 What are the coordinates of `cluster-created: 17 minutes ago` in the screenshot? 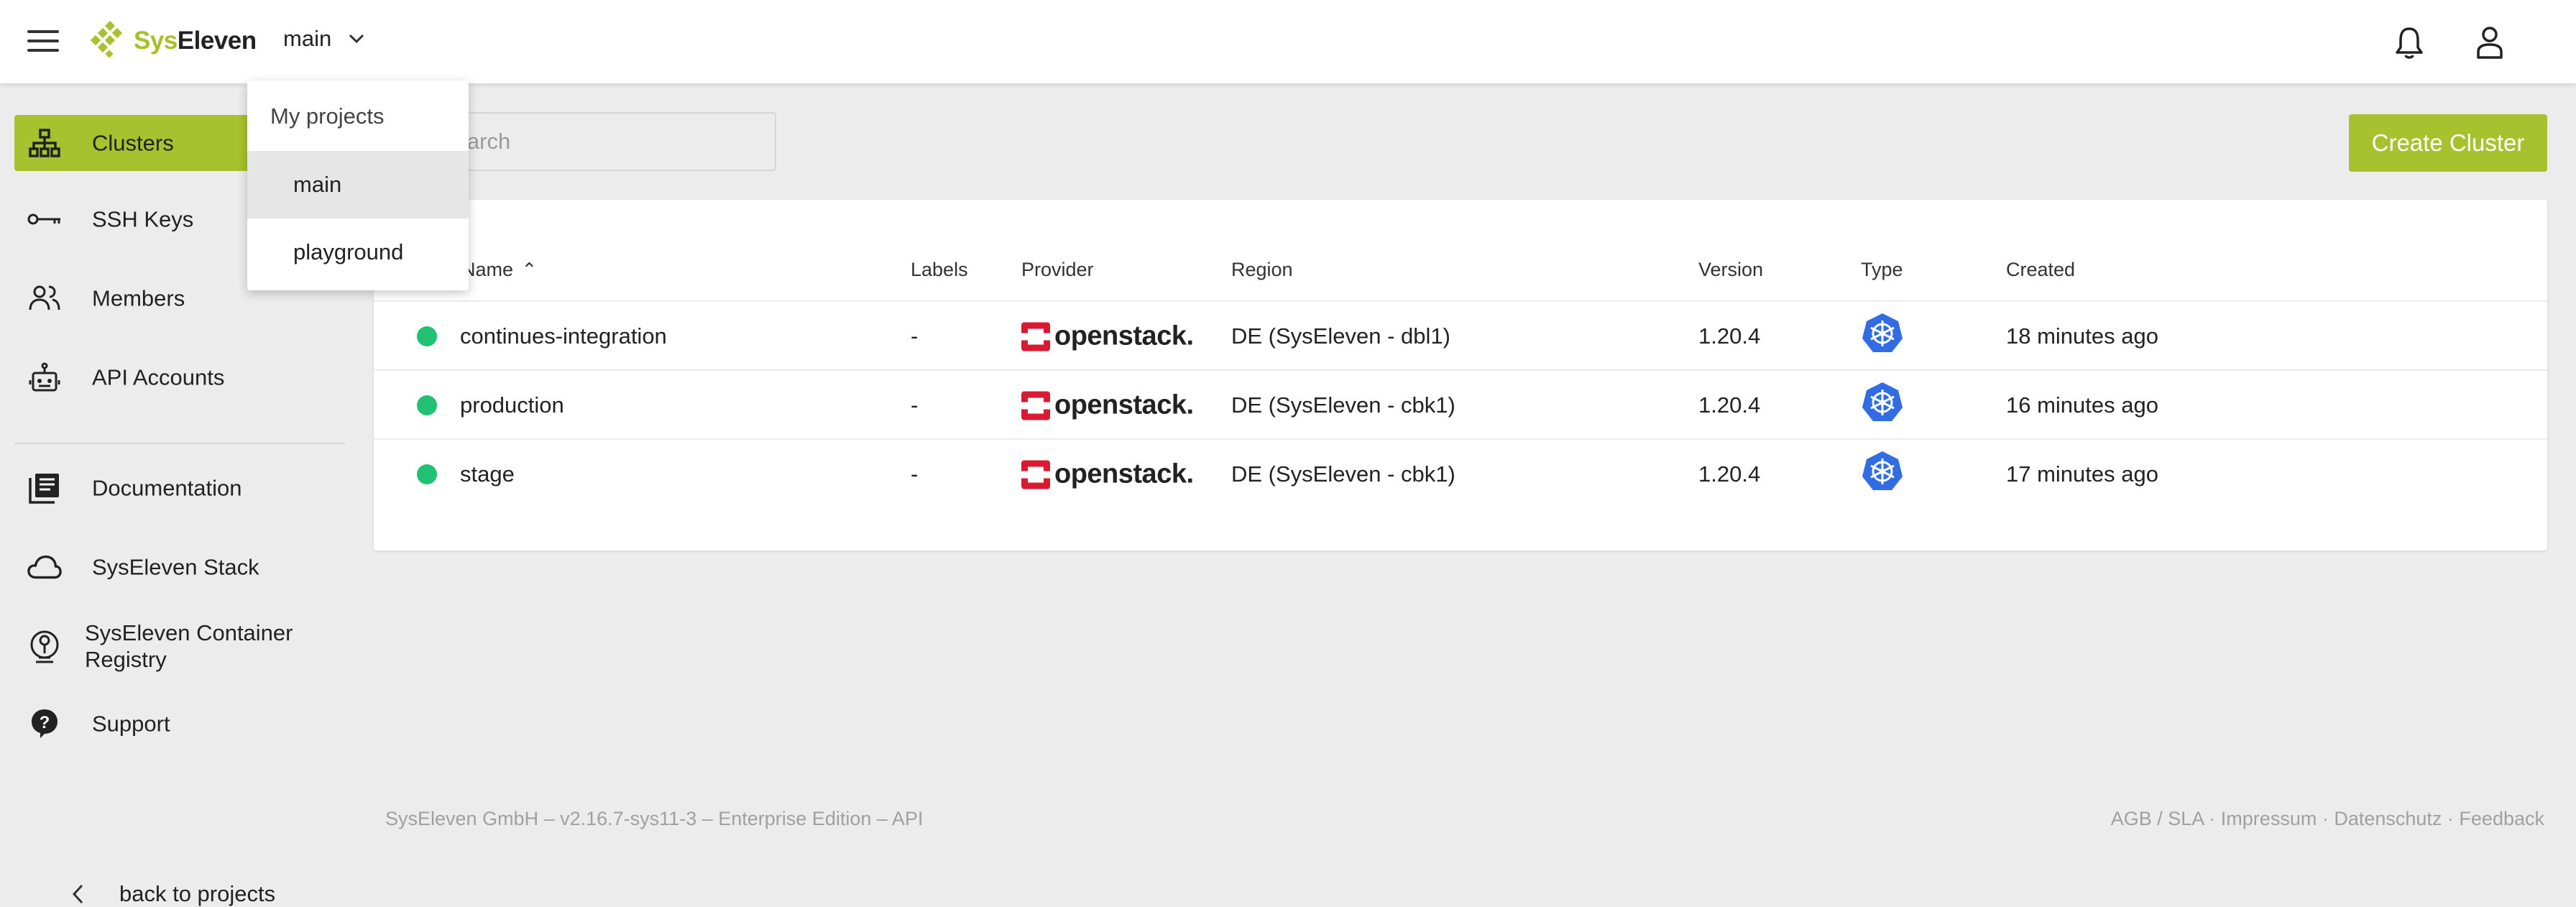 It's located at (2082, 474).